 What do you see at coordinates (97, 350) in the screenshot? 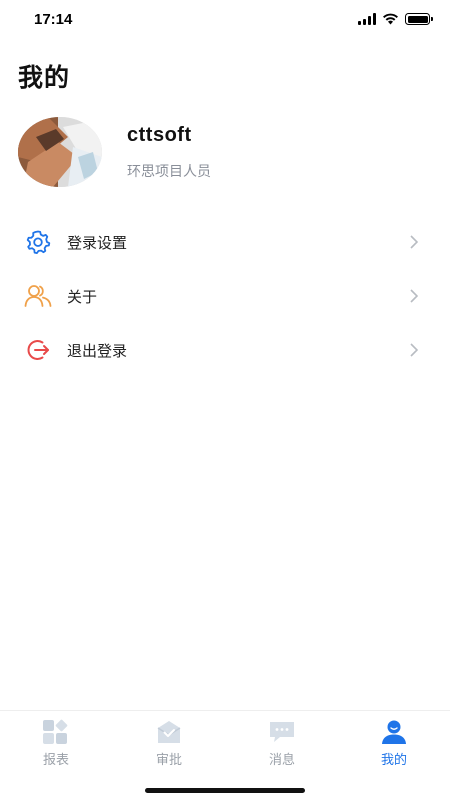
I see `menu-item-label: 退出登录` at bounding box center [97, 350].